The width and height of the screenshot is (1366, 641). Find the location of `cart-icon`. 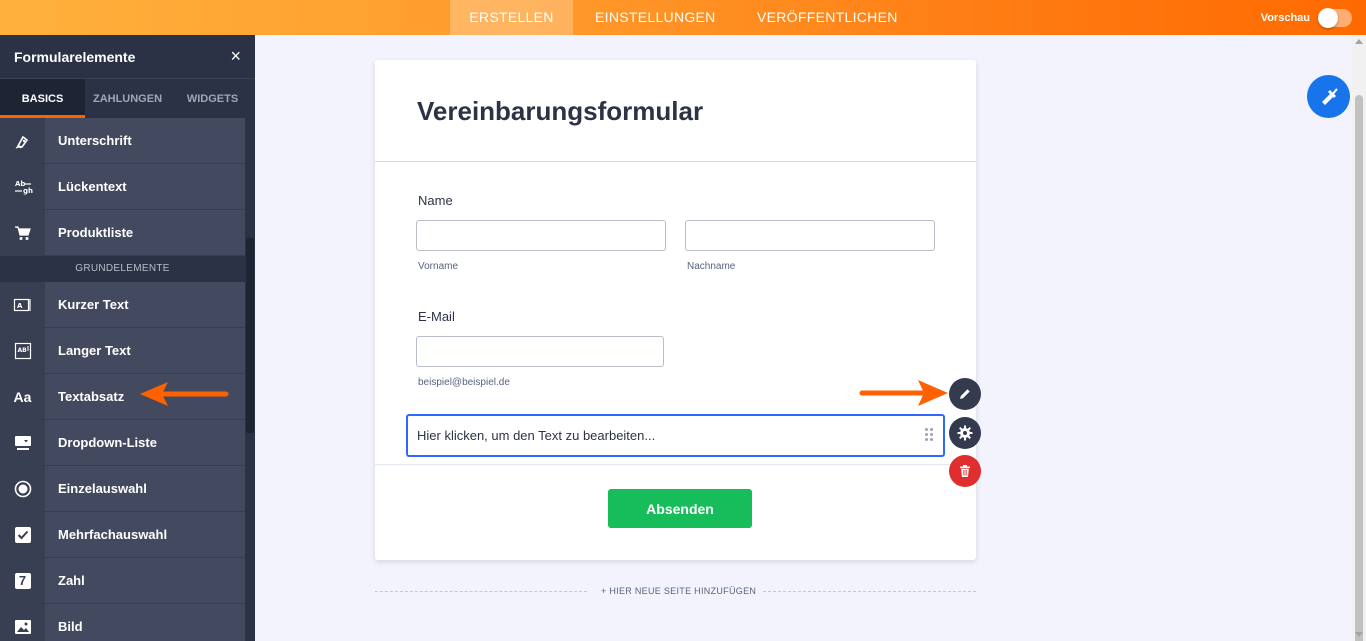

cart-icon is located at coordinates (22, 232).